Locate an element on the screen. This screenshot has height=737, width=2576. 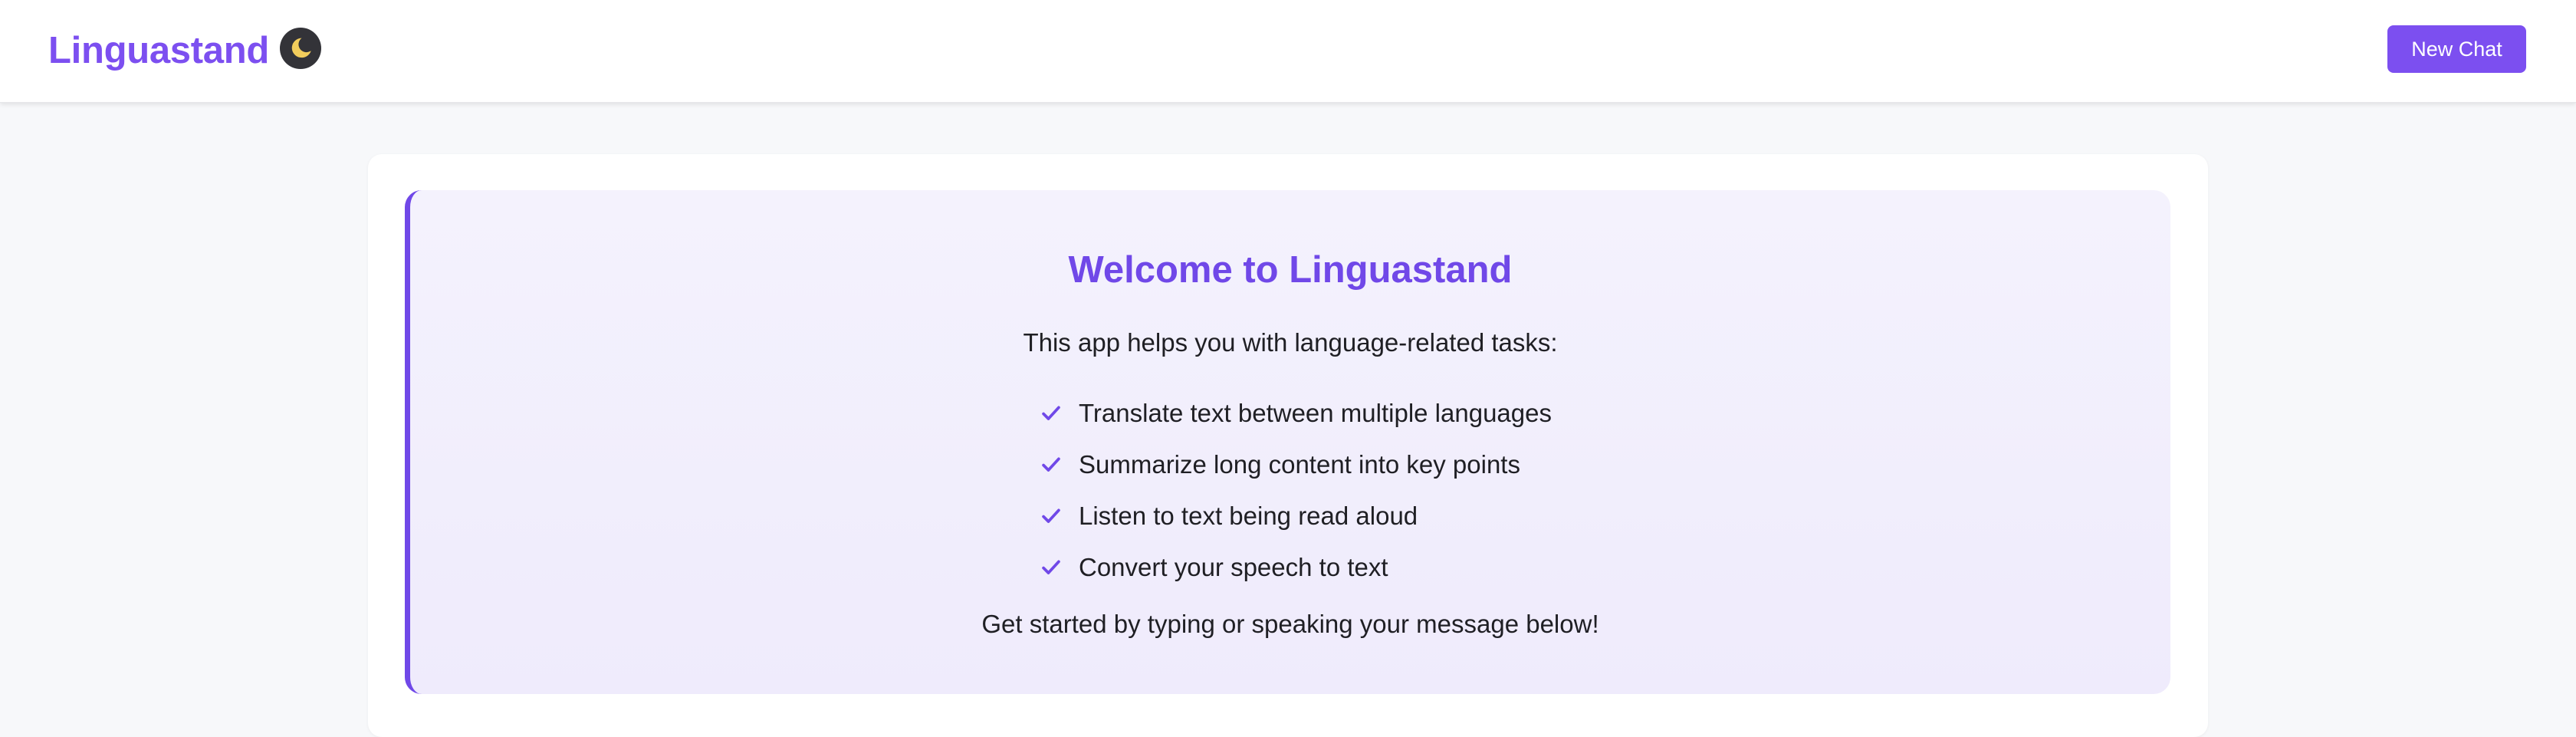
feature-label: Convert your speech to text is located at coordinates (1234, 566).